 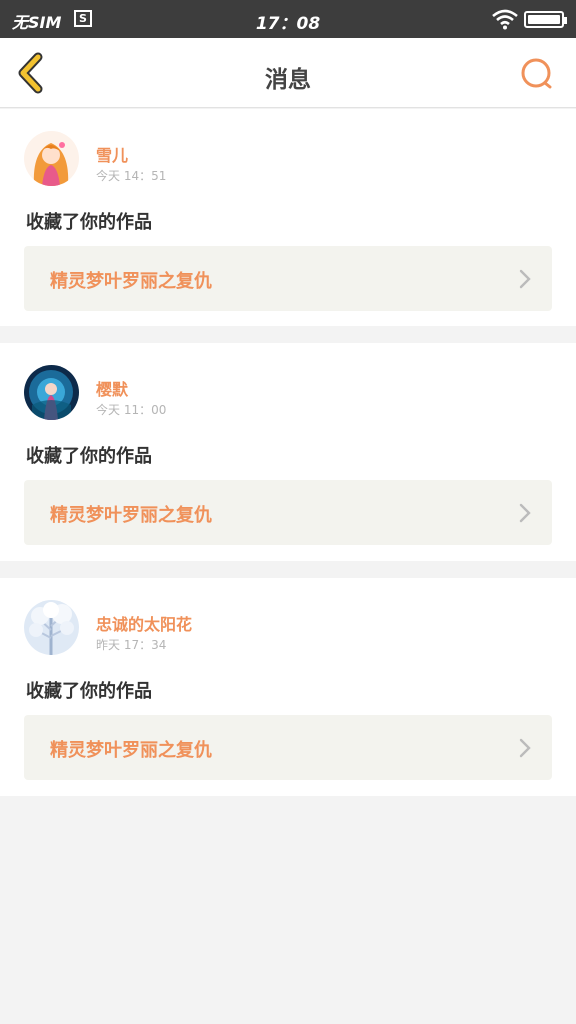 What do you see at coordinates (505, 19) in the screenshot?
I see `wifi-icon` at bounding box center [505, 19].